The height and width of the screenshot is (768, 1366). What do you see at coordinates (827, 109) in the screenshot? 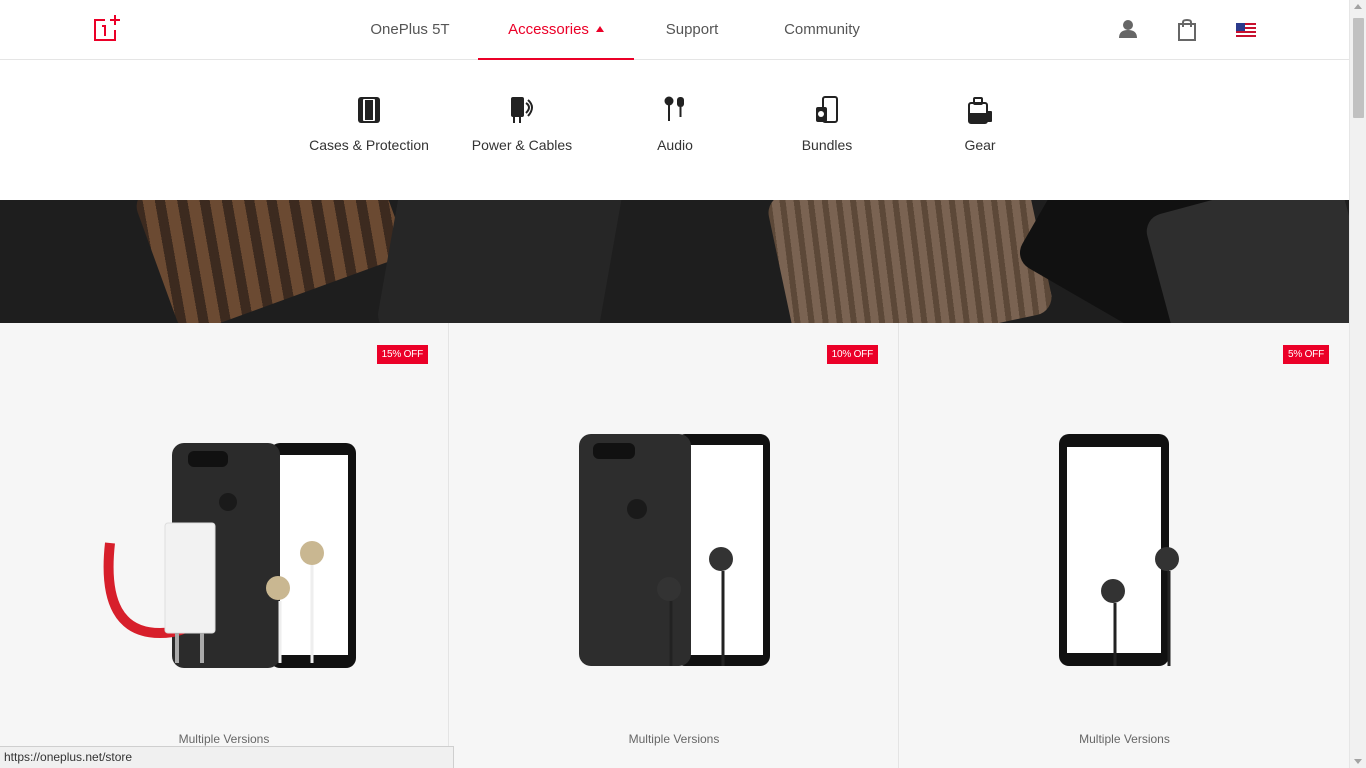
I see `bundle-icon` at bounding box center [827, 109].